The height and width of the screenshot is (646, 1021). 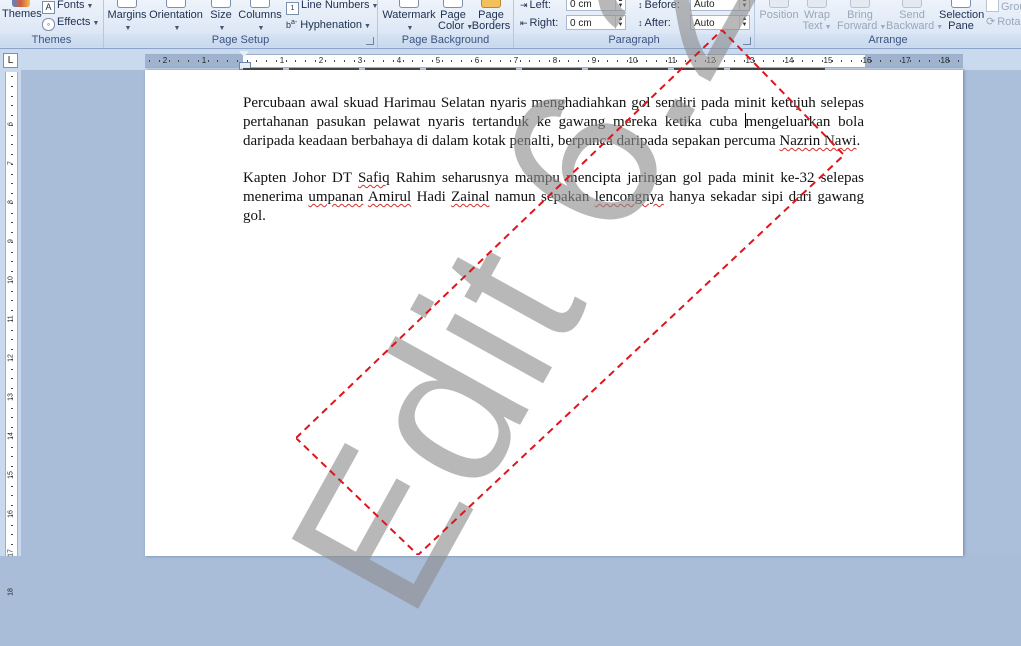 I want to click on first-line-indent-marker-icon, so click(x=244, y=54).